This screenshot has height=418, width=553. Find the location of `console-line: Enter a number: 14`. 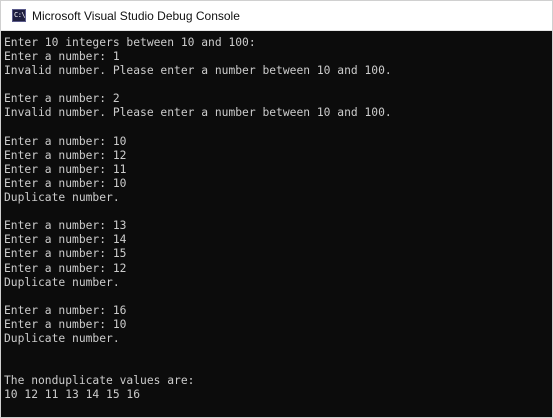

console-line: Enter a number: 14 is located at coordinates (65, 240).